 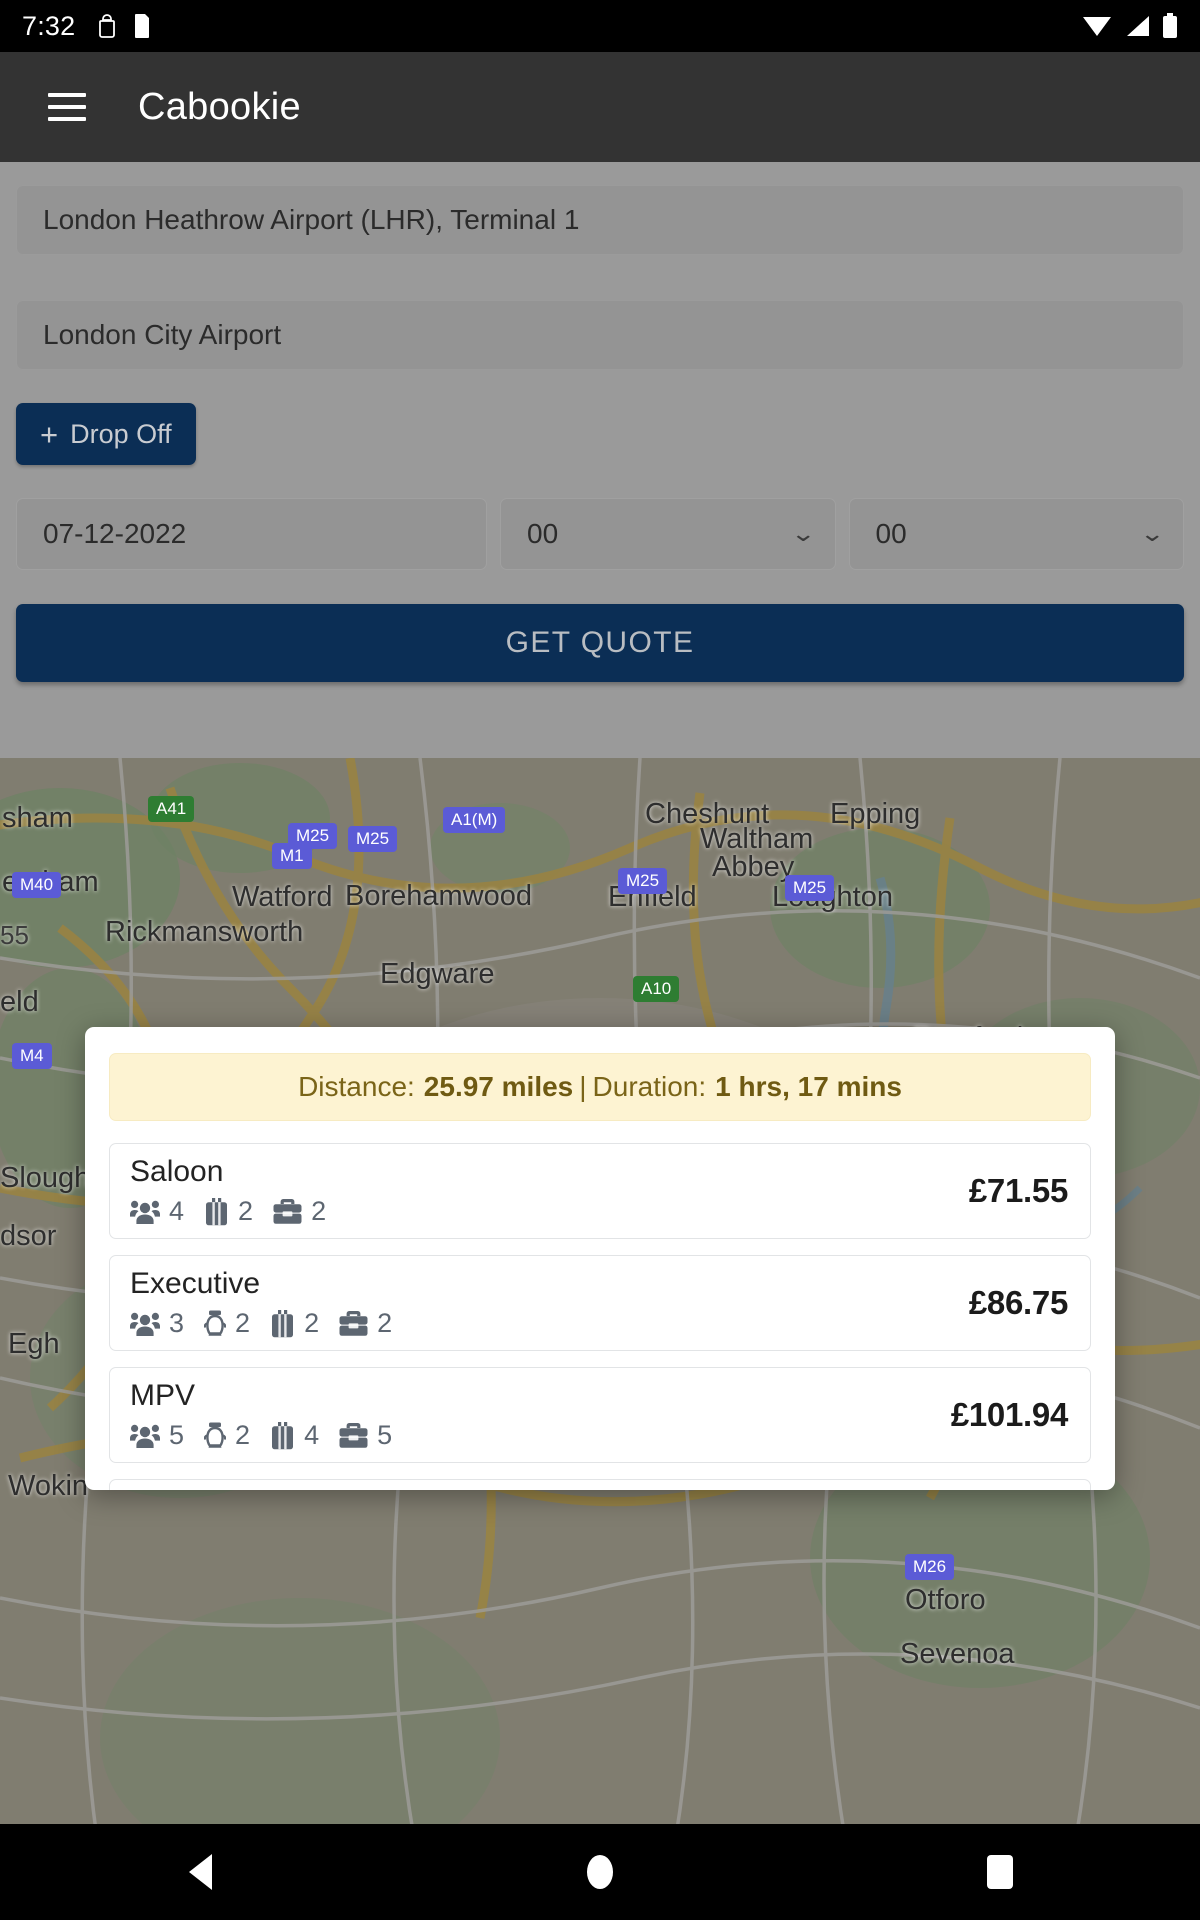 I want to click on status-bar-right-icons, so click(x=1130, y=26).